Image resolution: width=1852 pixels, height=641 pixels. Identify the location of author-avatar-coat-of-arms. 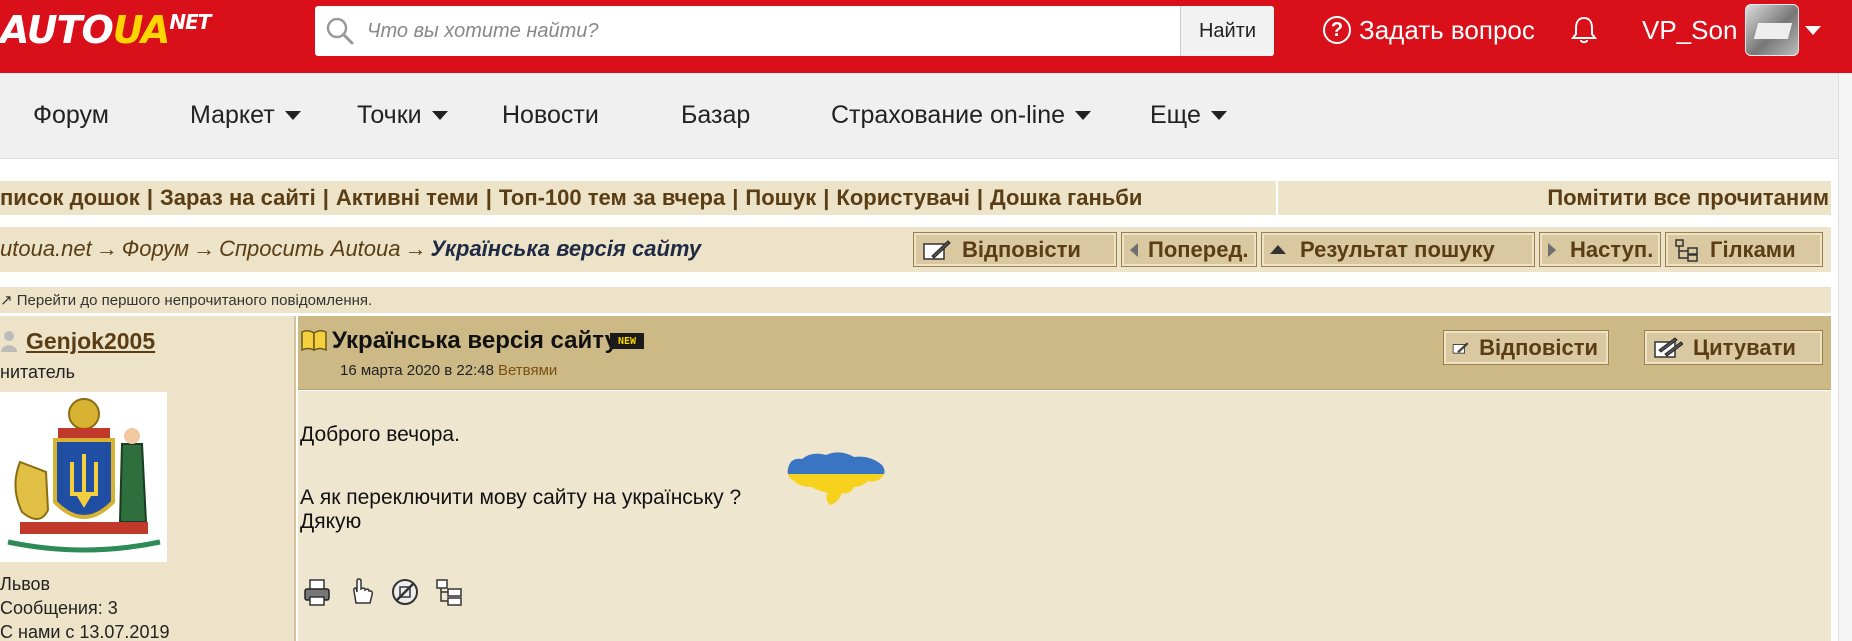
(83, 477).